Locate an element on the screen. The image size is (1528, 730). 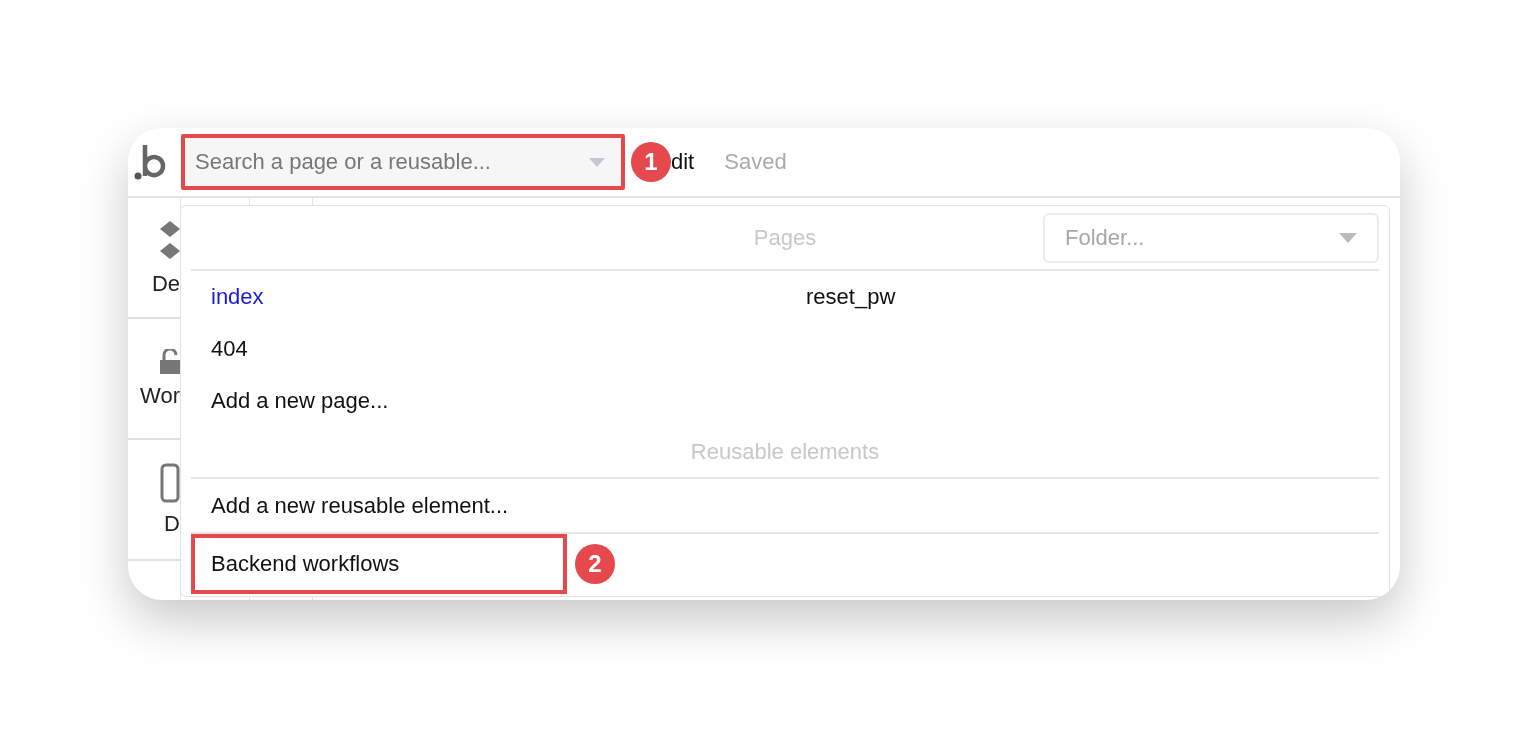
page-item: reset_pw is located at coordinates (1092, 297).